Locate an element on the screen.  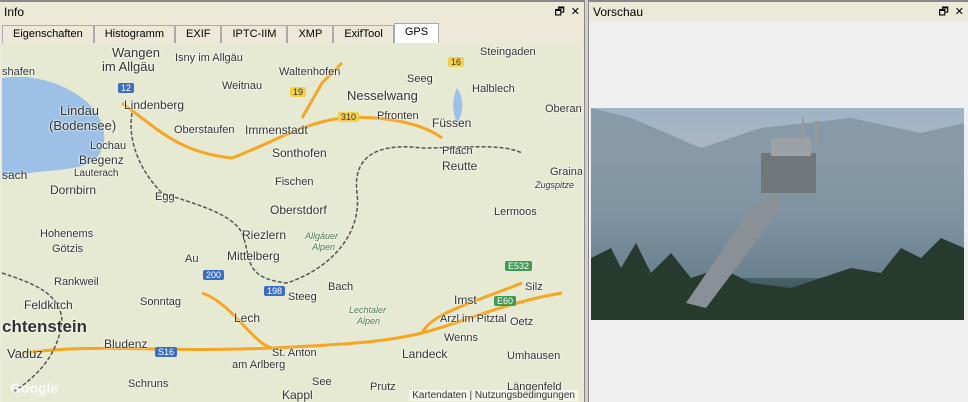
map-label: Isny im Allgäu is located at coordinates (209, 58).